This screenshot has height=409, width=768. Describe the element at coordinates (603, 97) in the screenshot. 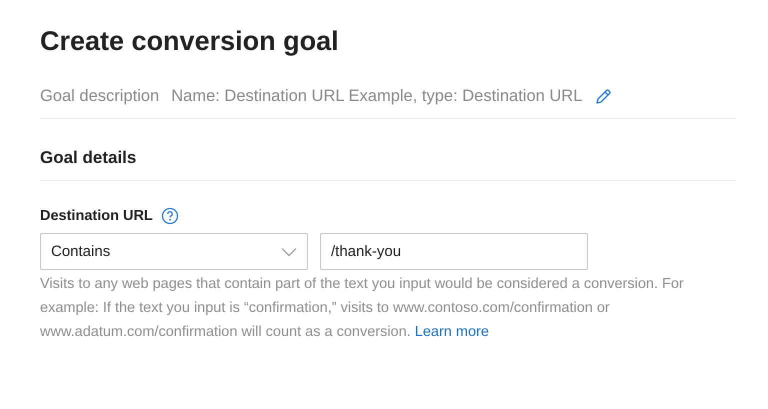

I see `edit-icon` at that location.